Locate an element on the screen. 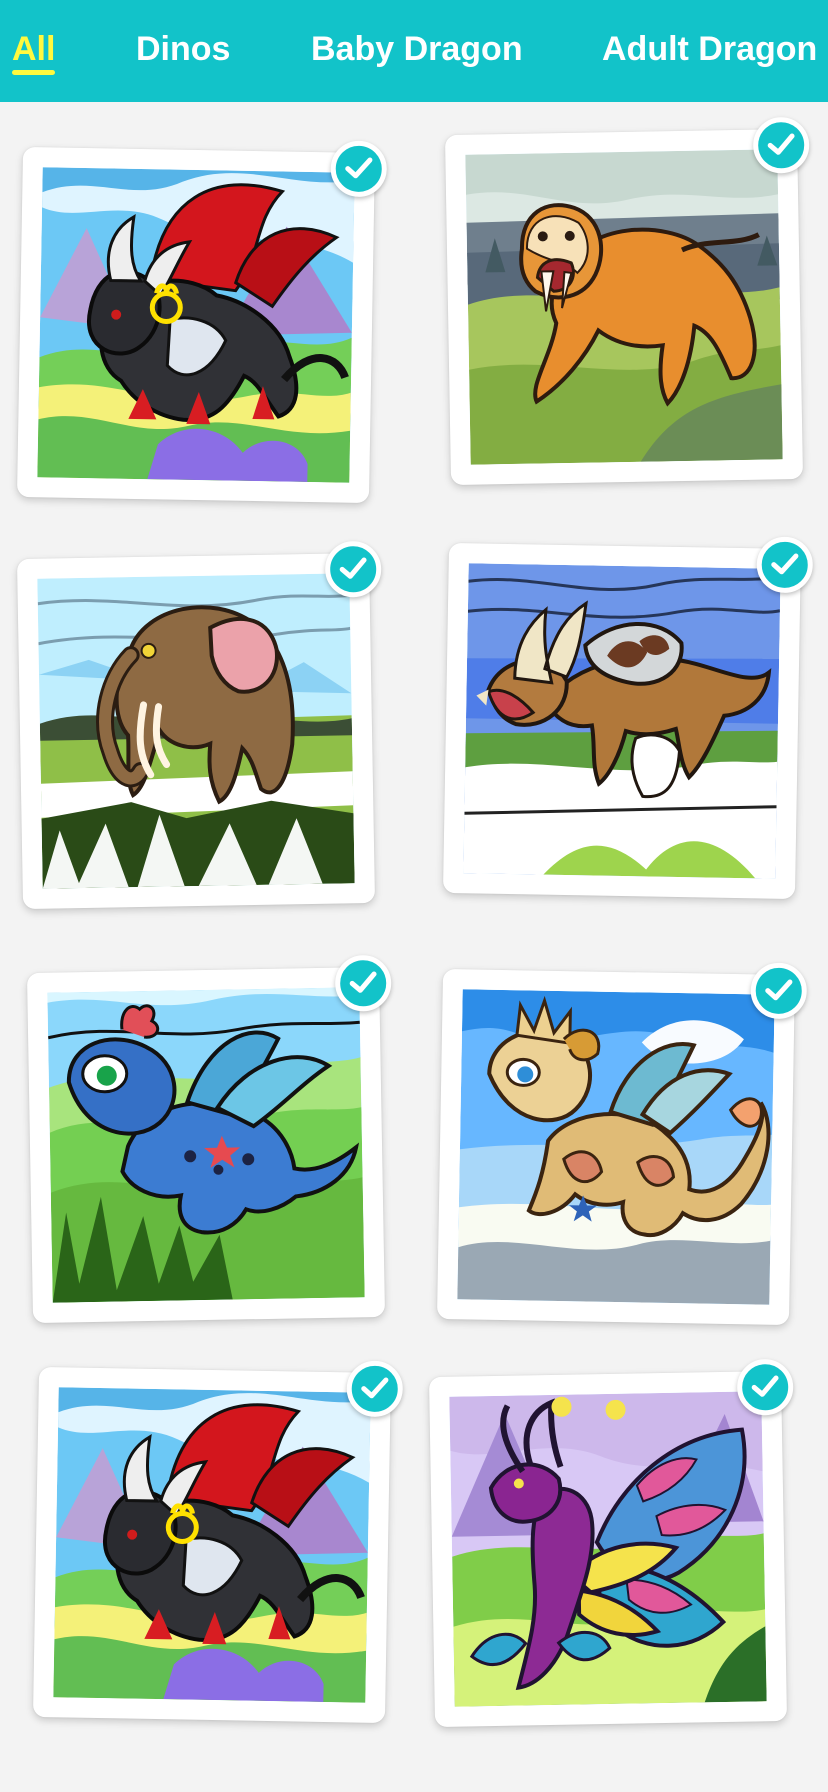 The height and width of the screenshot is (1792, 828). tab-adult-dragon: Adult Dragon is located at coordinates (709, 50).